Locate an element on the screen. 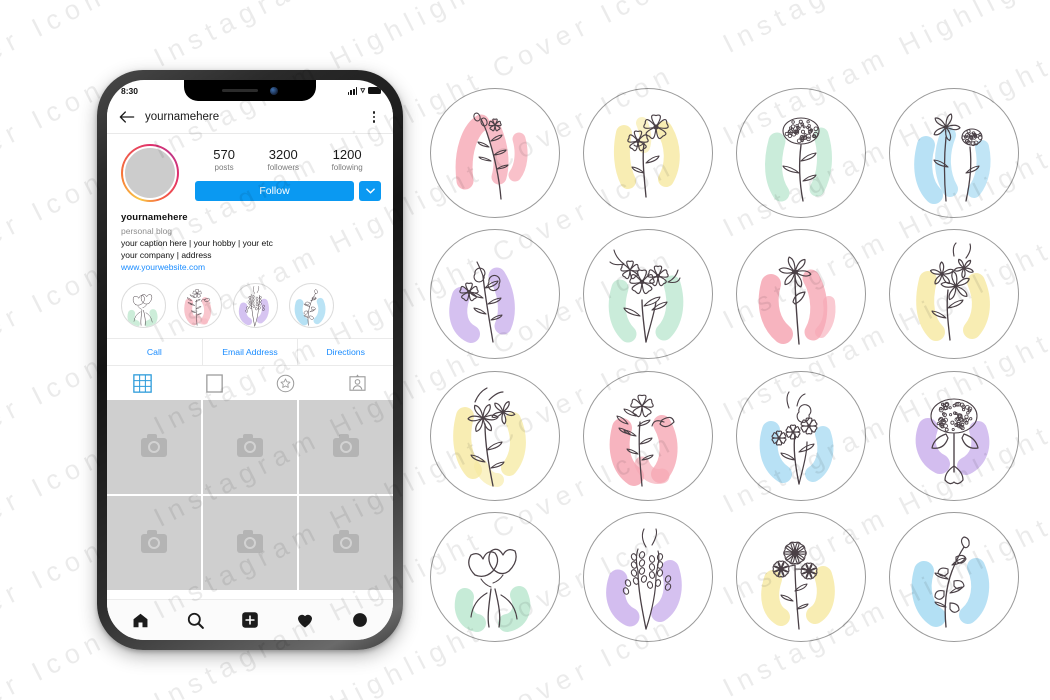 The width and height of the screenshot is (1050, 700). flower-cover-posy-blue is located at coordinates (800, 435).